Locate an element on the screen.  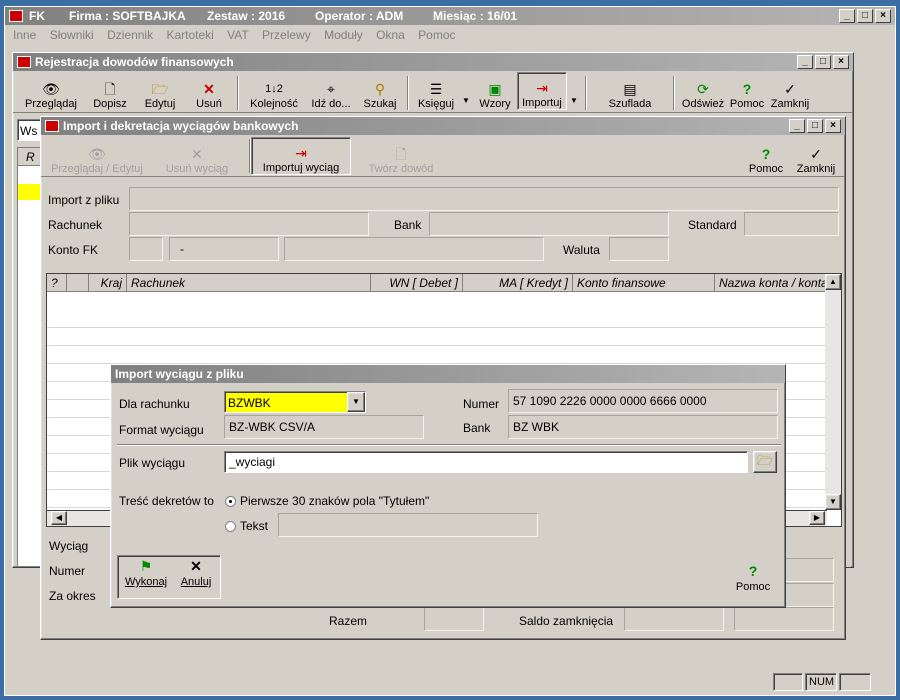
vertical-scrollbar: ▲ ▼ is located at coordinates (833, 392).